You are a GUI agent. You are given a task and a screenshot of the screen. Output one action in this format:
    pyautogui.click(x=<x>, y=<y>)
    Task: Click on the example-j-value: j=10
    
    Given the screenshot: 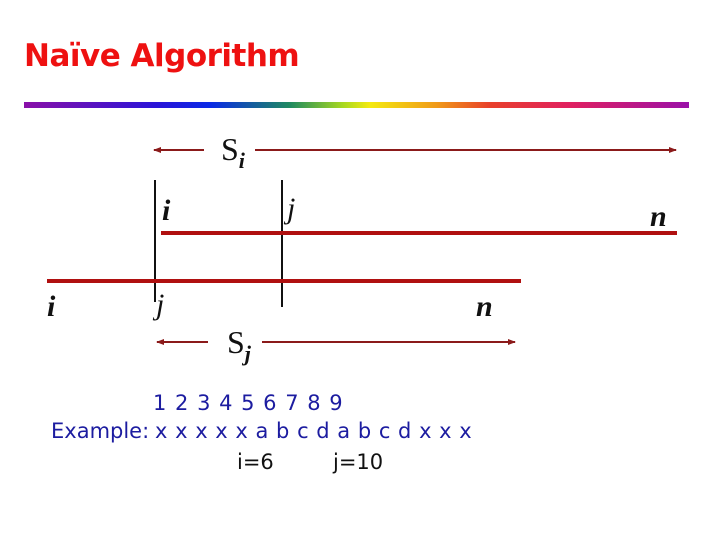 What is the action you would take?
    pyautogui.click(x=358, y=462)
    